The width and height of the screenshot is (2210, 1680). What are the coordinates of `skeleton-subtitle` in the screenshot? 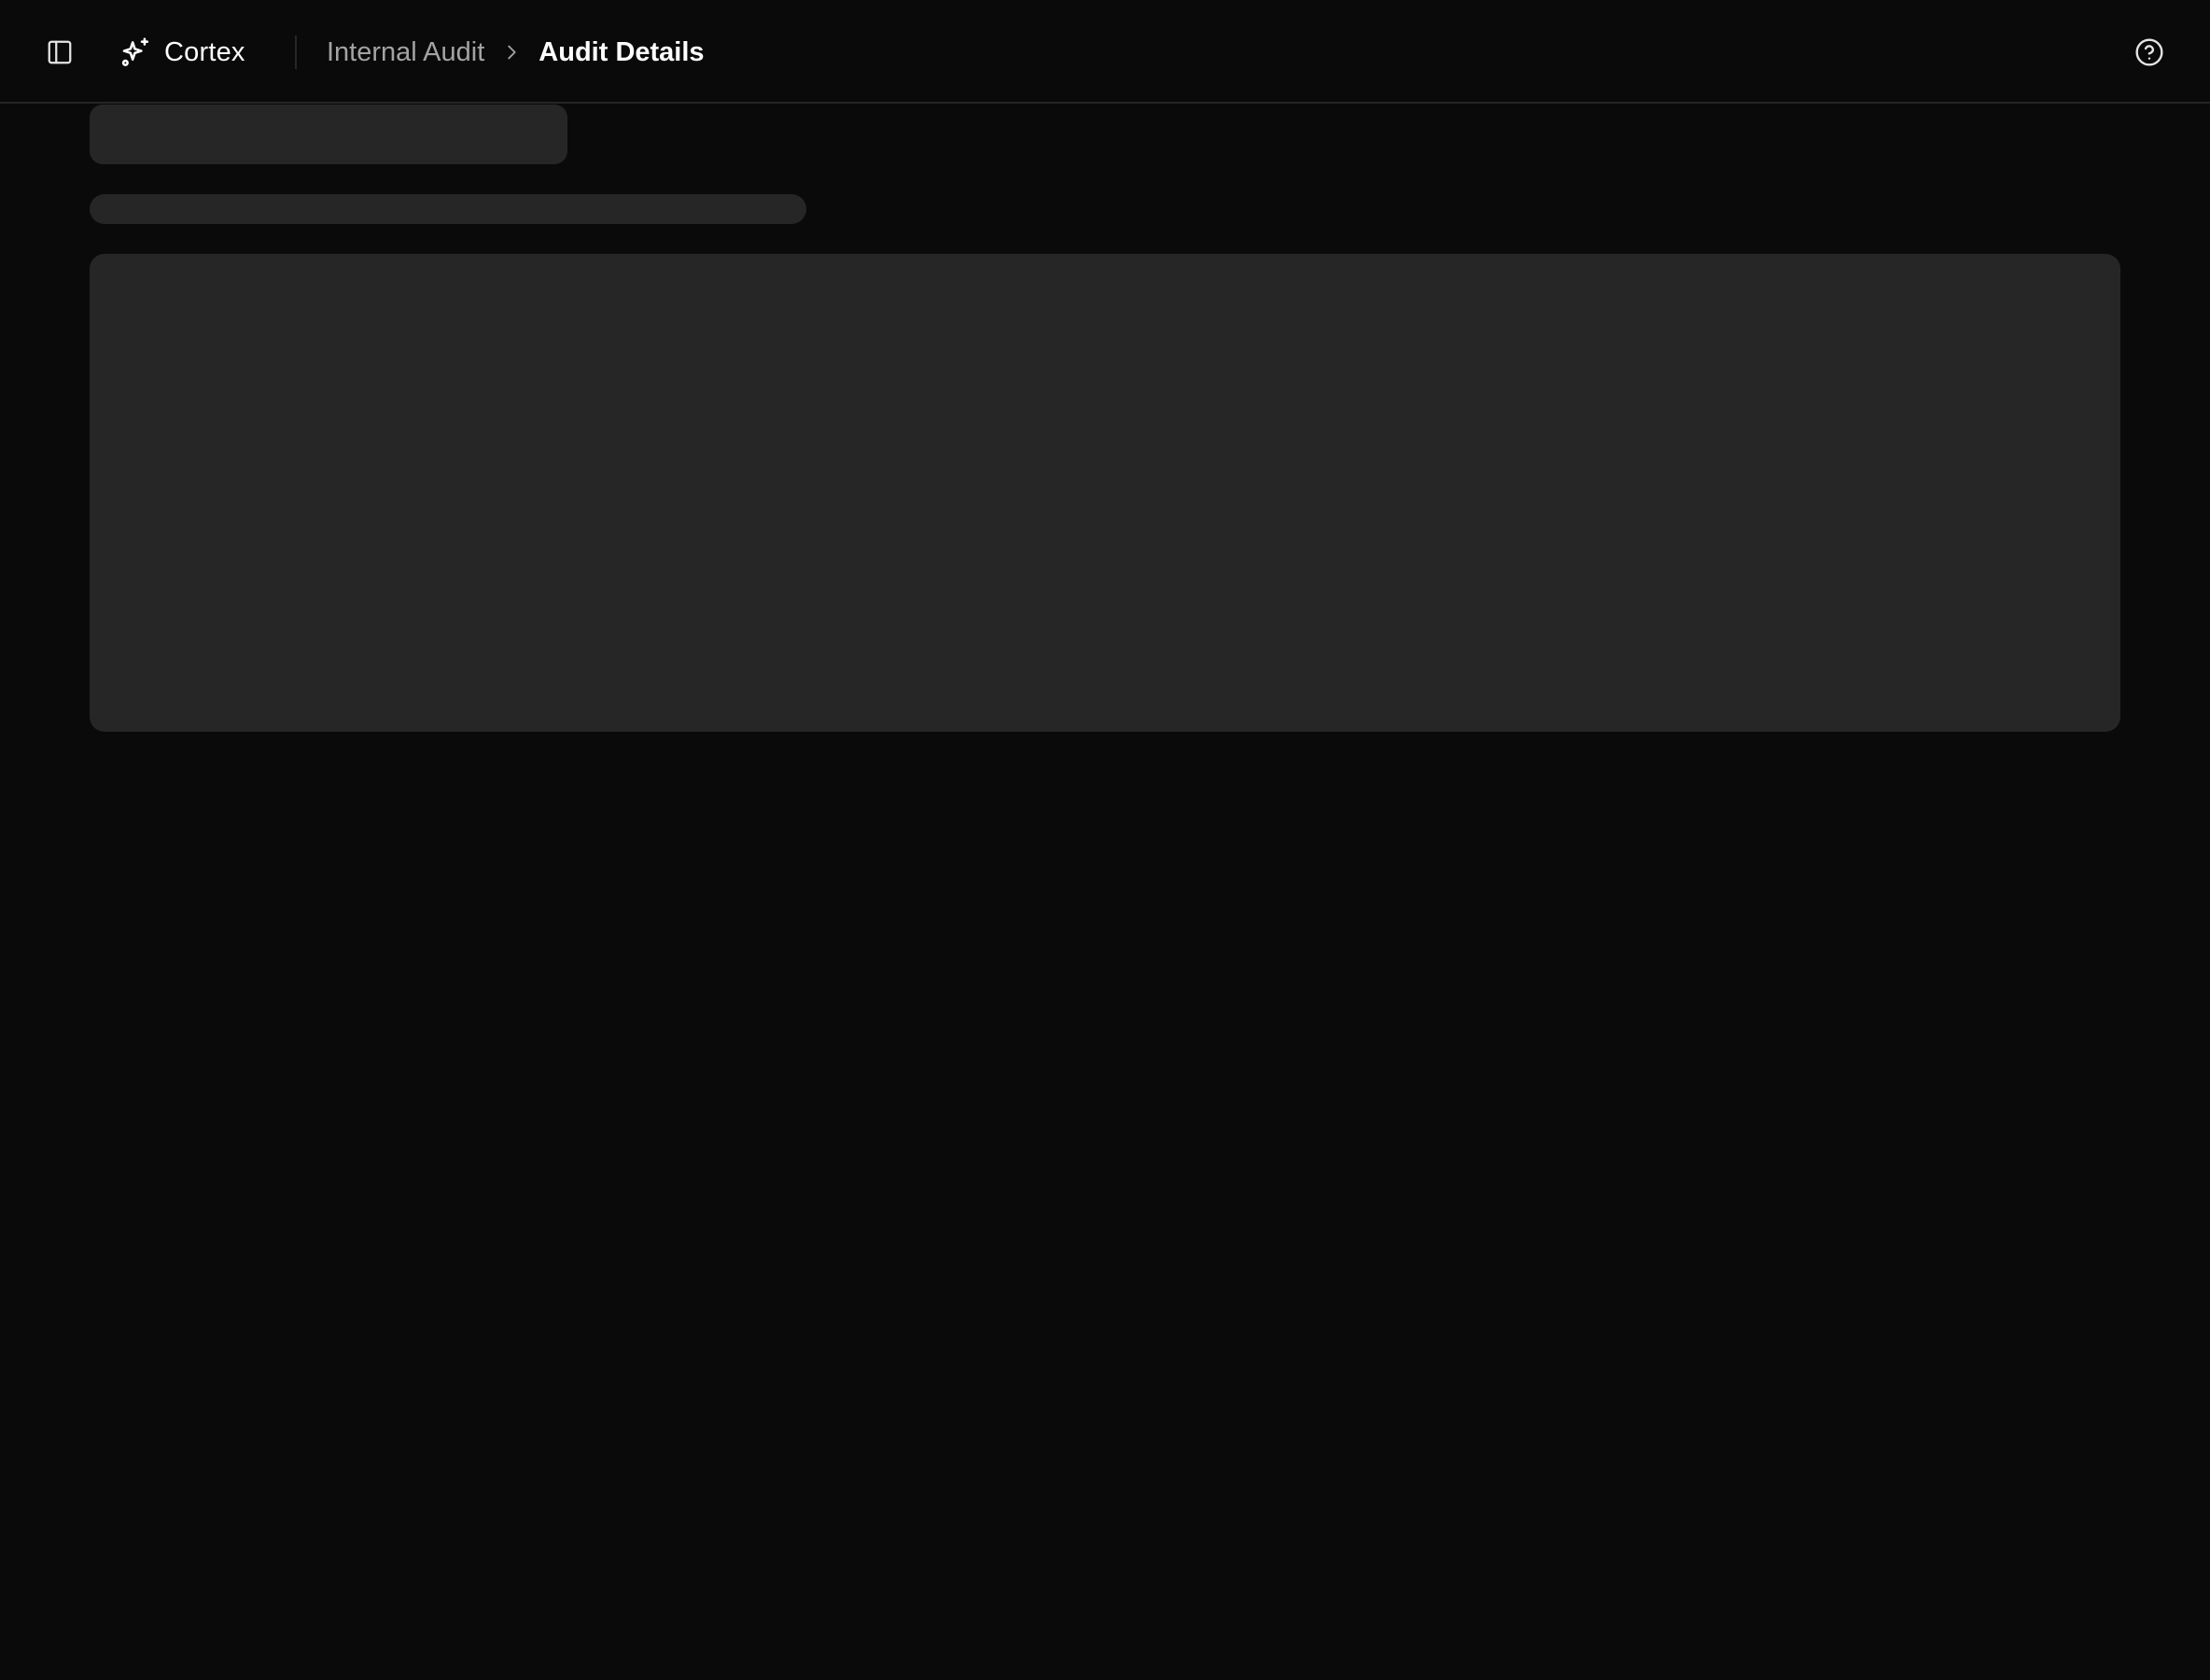 It's located at (448, 209).